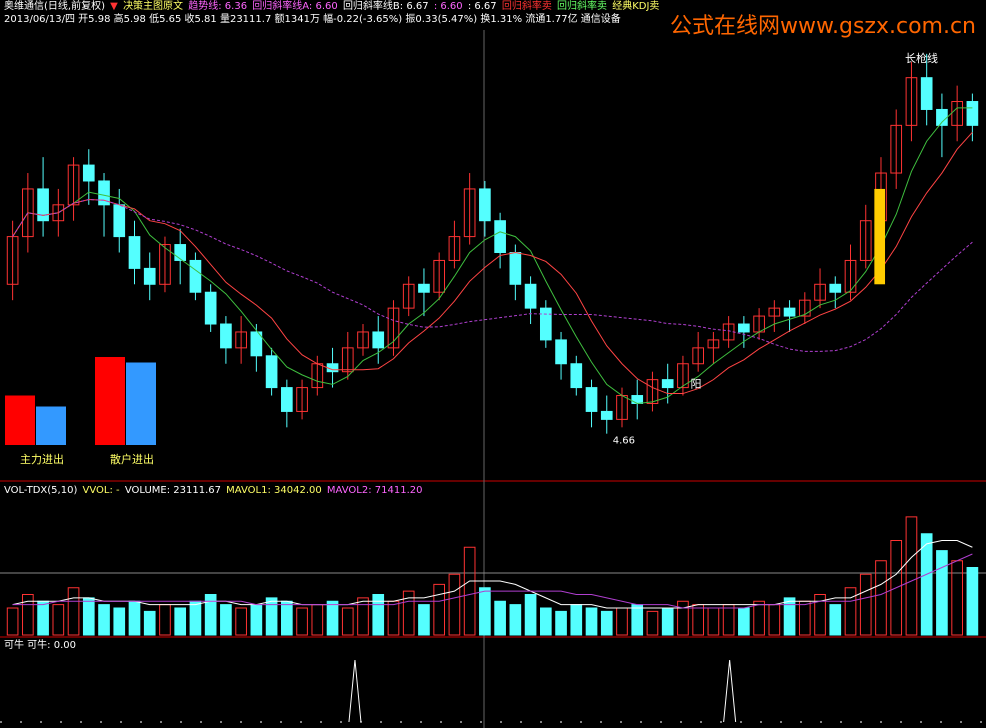  I want to click on sell2-label: 回归斜率卖, so click(582, 6).